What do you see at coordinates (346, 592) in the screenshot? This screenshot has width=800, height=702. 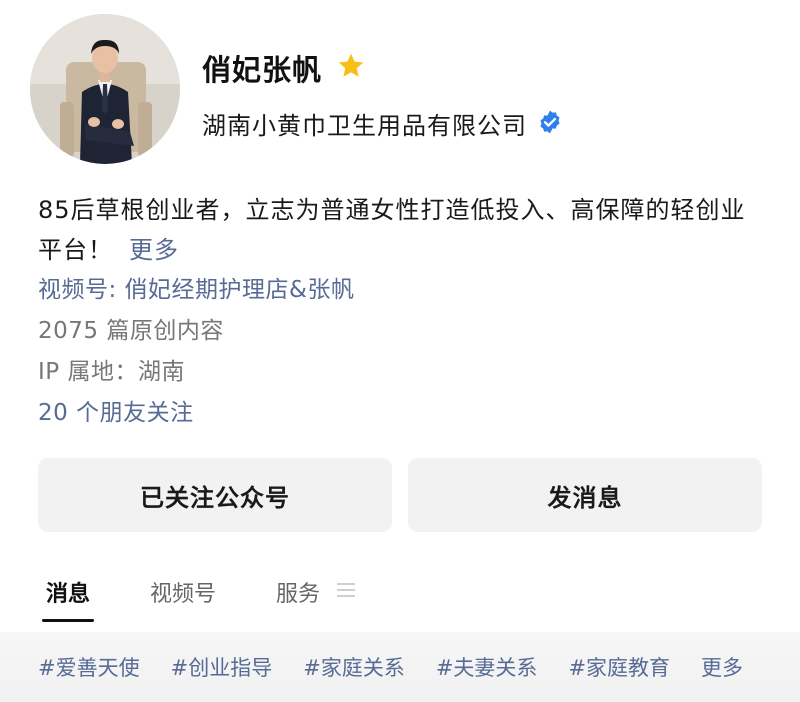 I see `menu-icon` at bounding box center [346, 592].